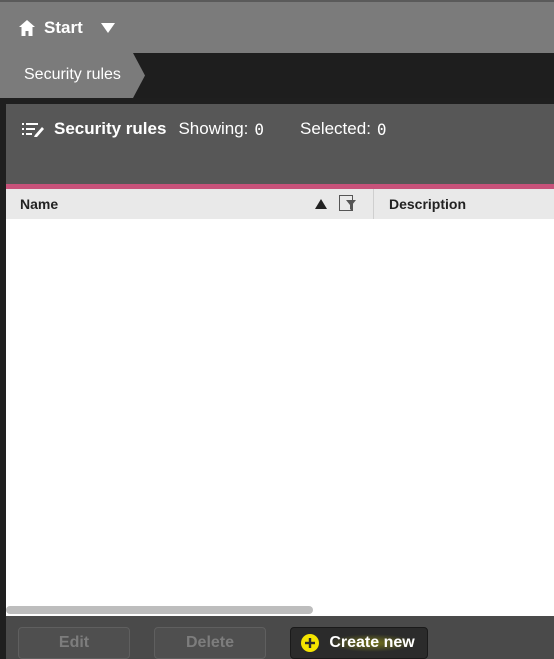  I want to click on breadcrumb-label: Security rules, so click(72, 74).